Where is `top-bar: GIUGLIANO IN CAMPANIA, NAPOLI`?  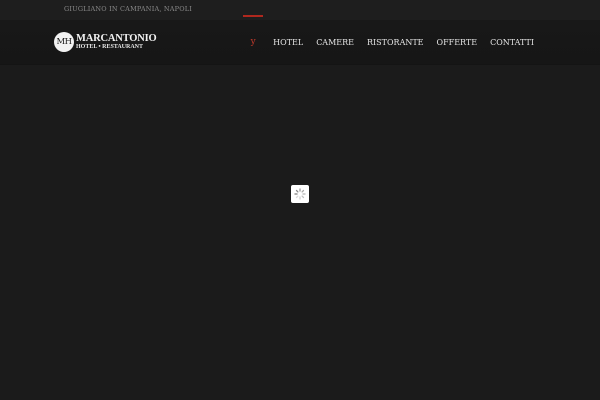
top-bar: GIUGLIANO IN CAMPANIA, NAPOLI is located at coordinates (300, 10).